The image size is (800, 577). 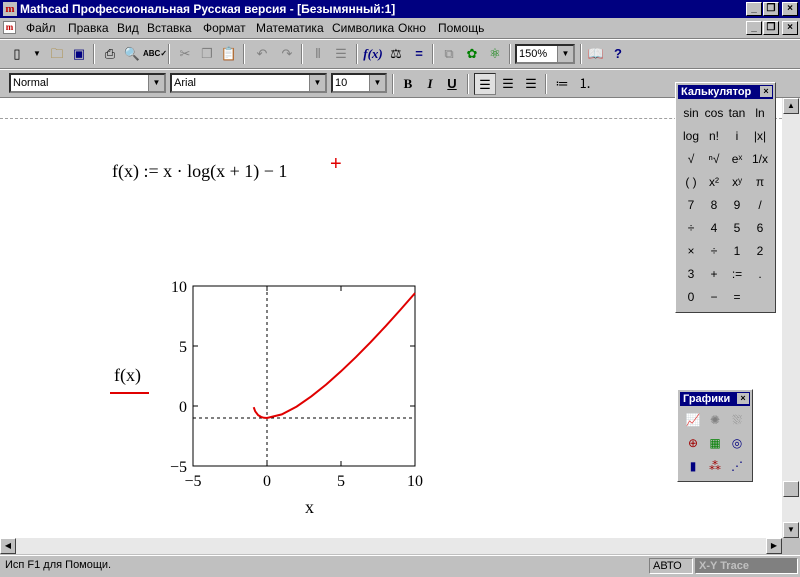 I want to click on polar-grid-icon: ⊕, so click(x=693, y=443).